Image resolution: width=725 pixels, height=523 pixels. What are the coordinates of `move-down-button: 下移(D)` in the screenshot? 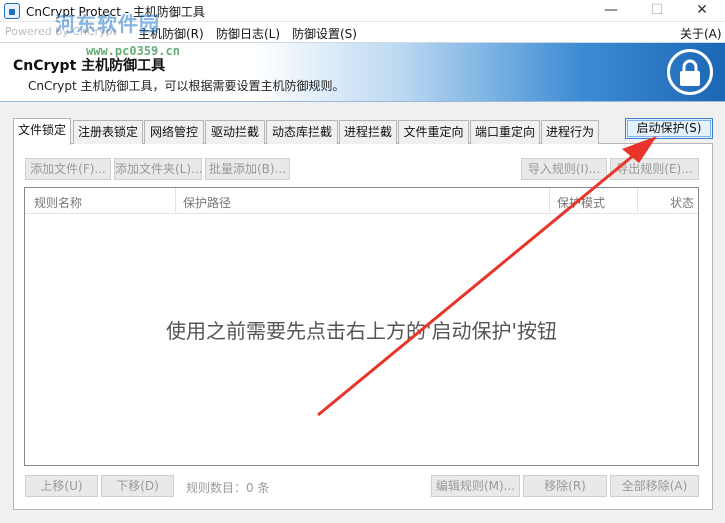 It's located at (137, 486).